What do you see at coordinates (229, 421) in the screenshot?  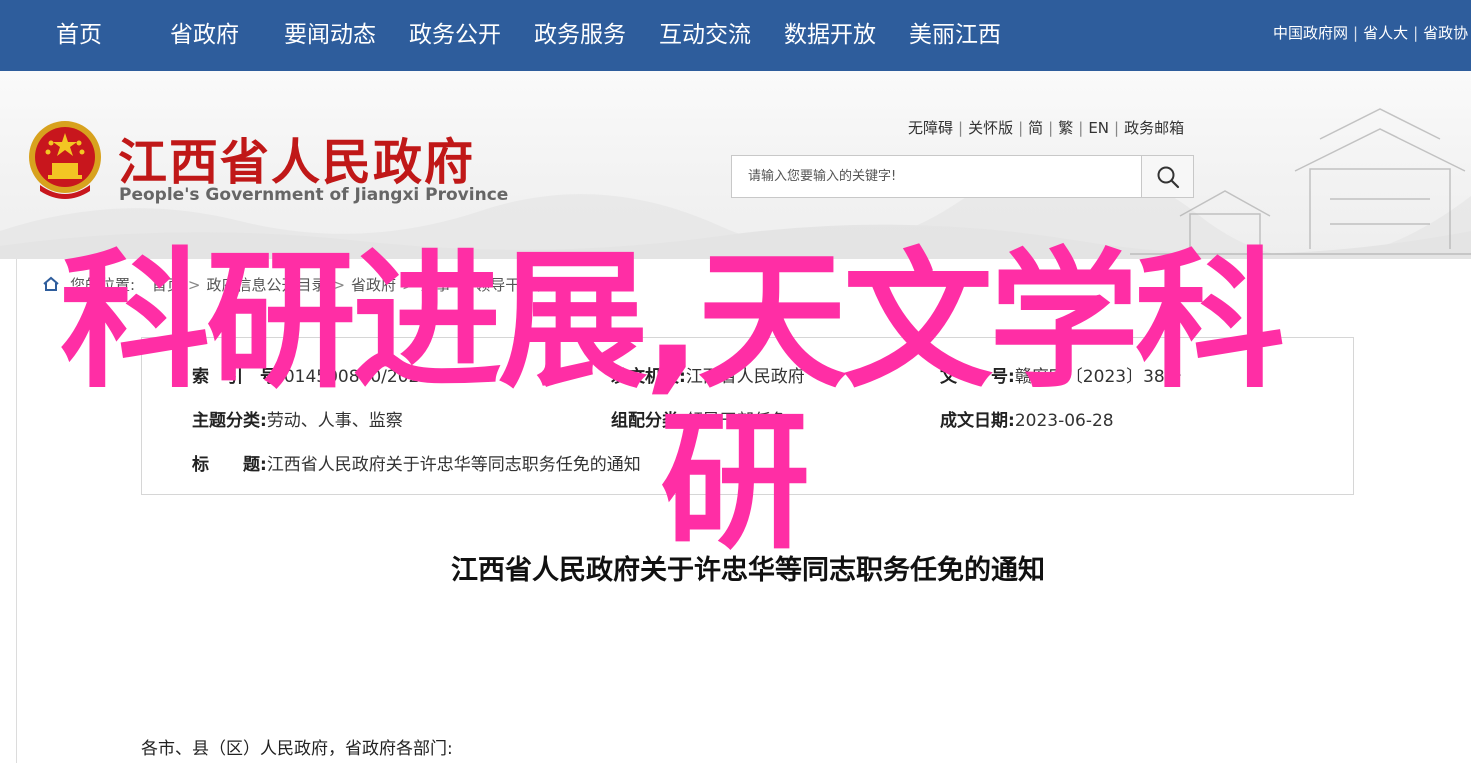 I see `meta-category-label: 主题分类:` at bounding box center [229, 421].